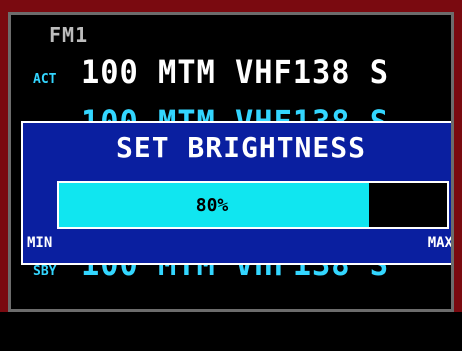  I want to click on page-title: FM1, so click(69, 35).